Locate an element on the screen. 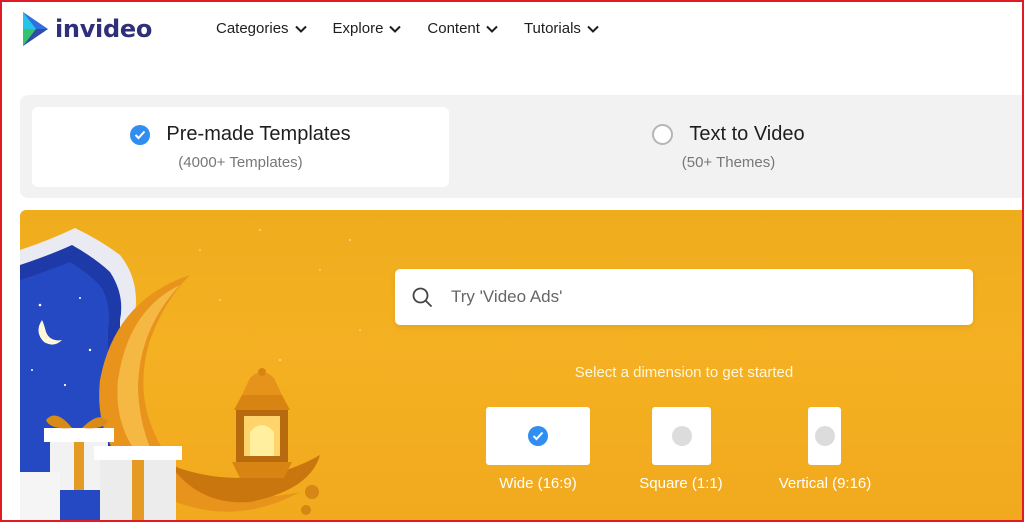 This screenshot has height=522, width=1024. nav-categories: Categories is located at coordinates (261, 28).